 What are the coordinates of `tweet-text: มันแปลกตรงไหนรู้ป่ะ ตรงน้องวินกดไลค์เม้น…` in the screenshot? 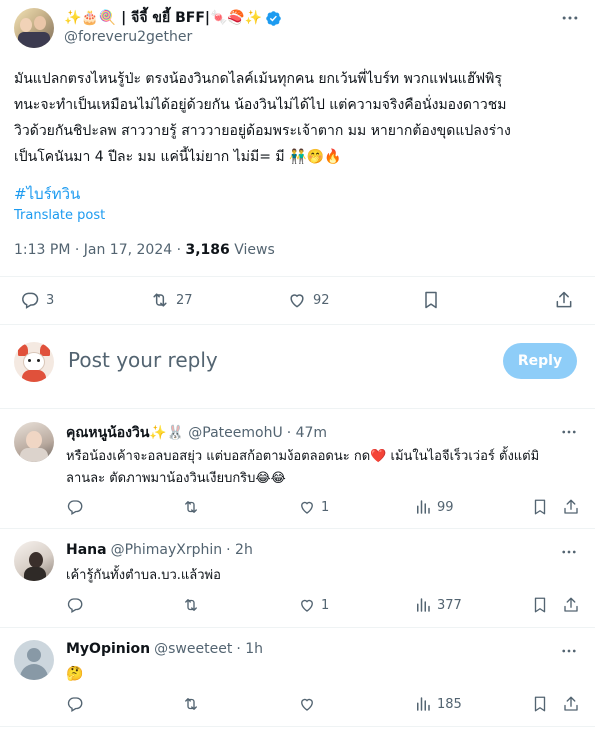 It's located at (298, 118).